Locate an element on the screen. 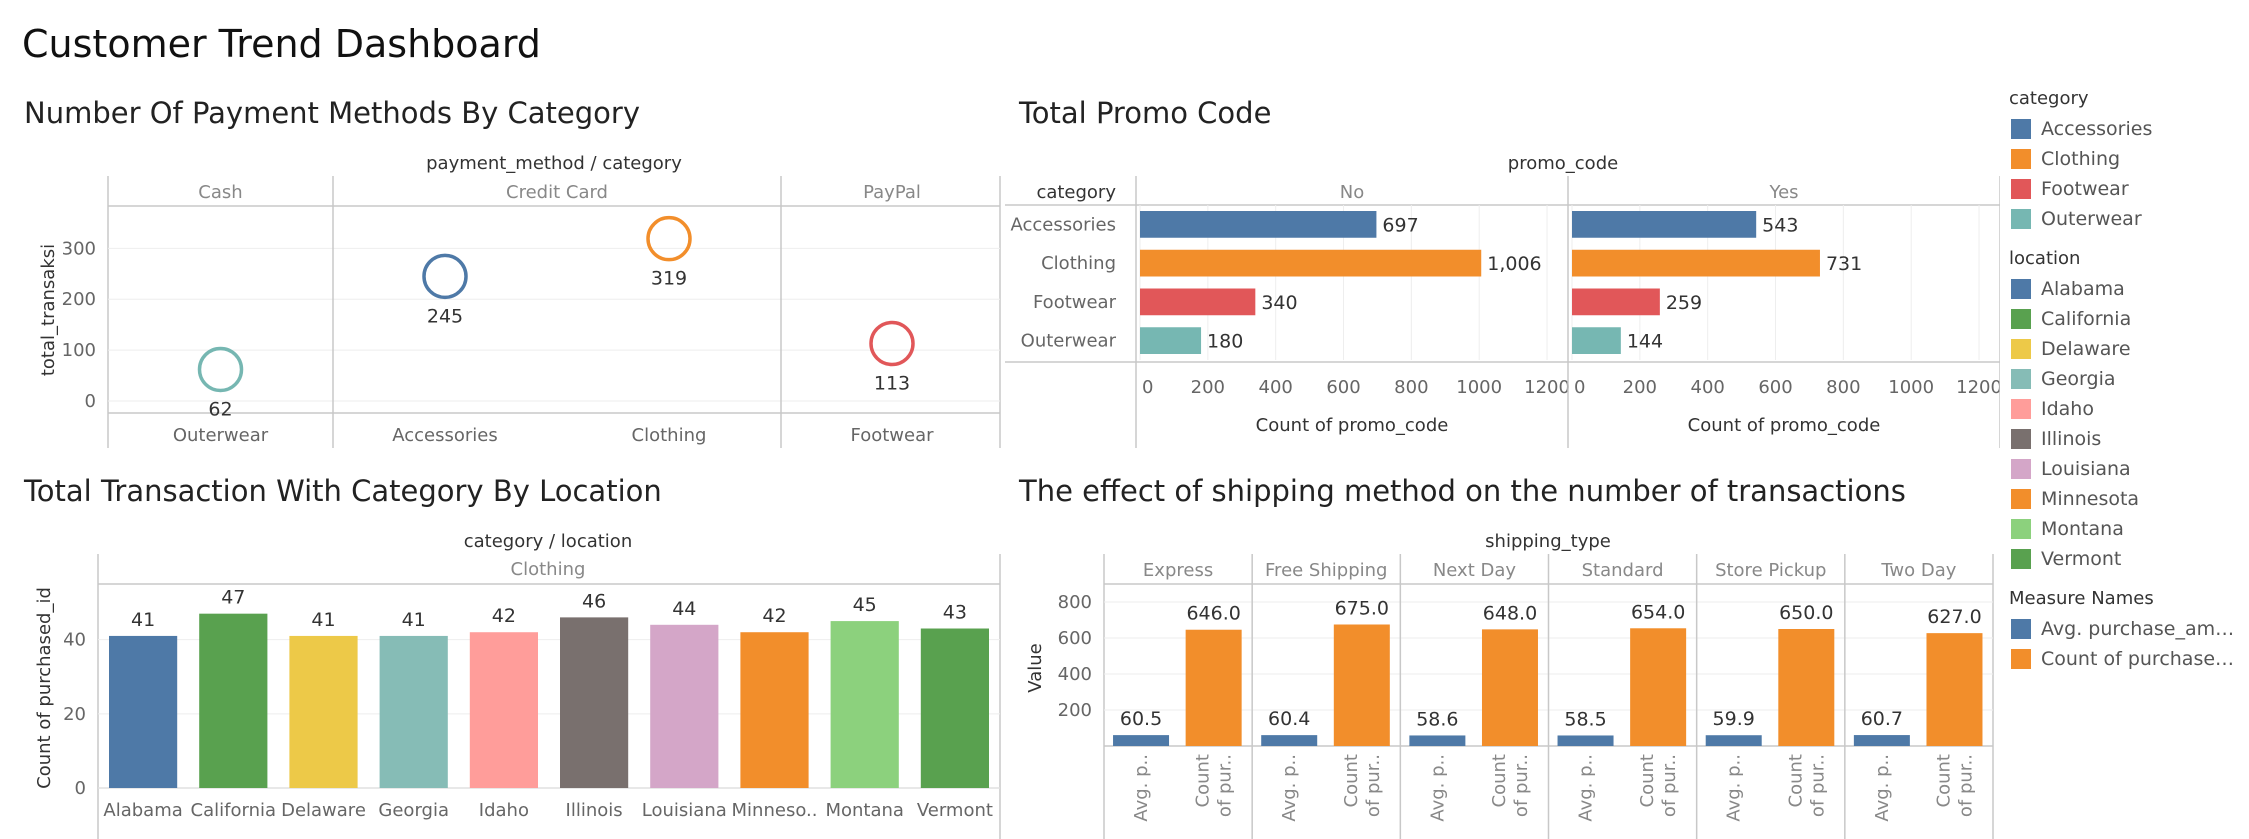 Image resolution: width=2249 pixels, height=839 pixels. y-axis-title: Count of purchased_id is located at coordinates (44, 688).